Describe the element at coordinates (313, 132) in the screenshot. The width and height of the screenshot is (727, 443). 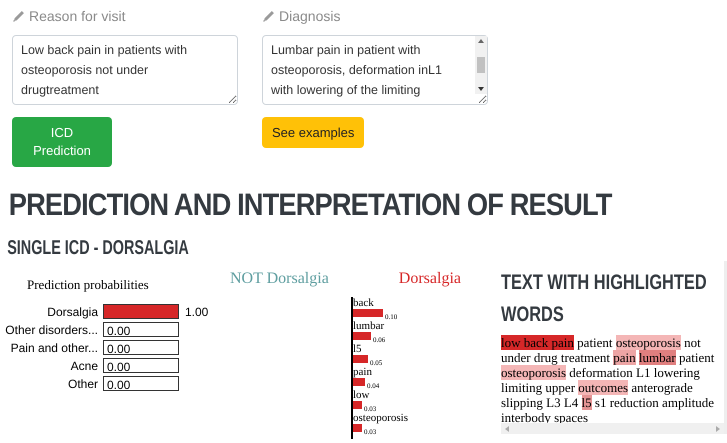
I see `action-button: See examples` at that location.